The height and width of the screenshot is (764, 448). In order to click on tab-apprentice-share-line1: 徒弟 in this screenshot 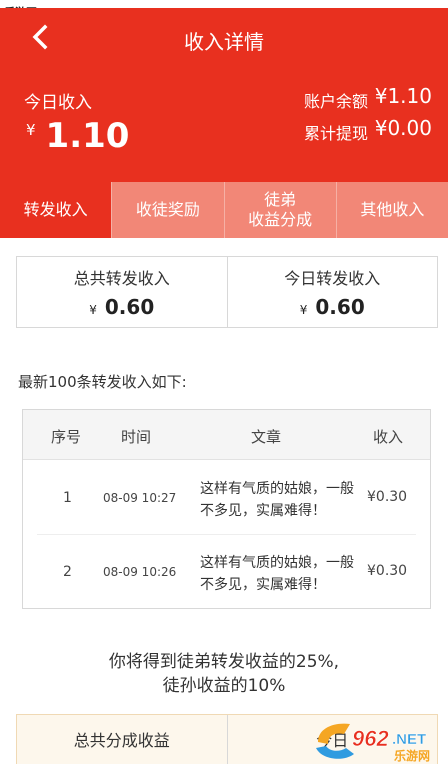, I will do `click(280, 199)`.